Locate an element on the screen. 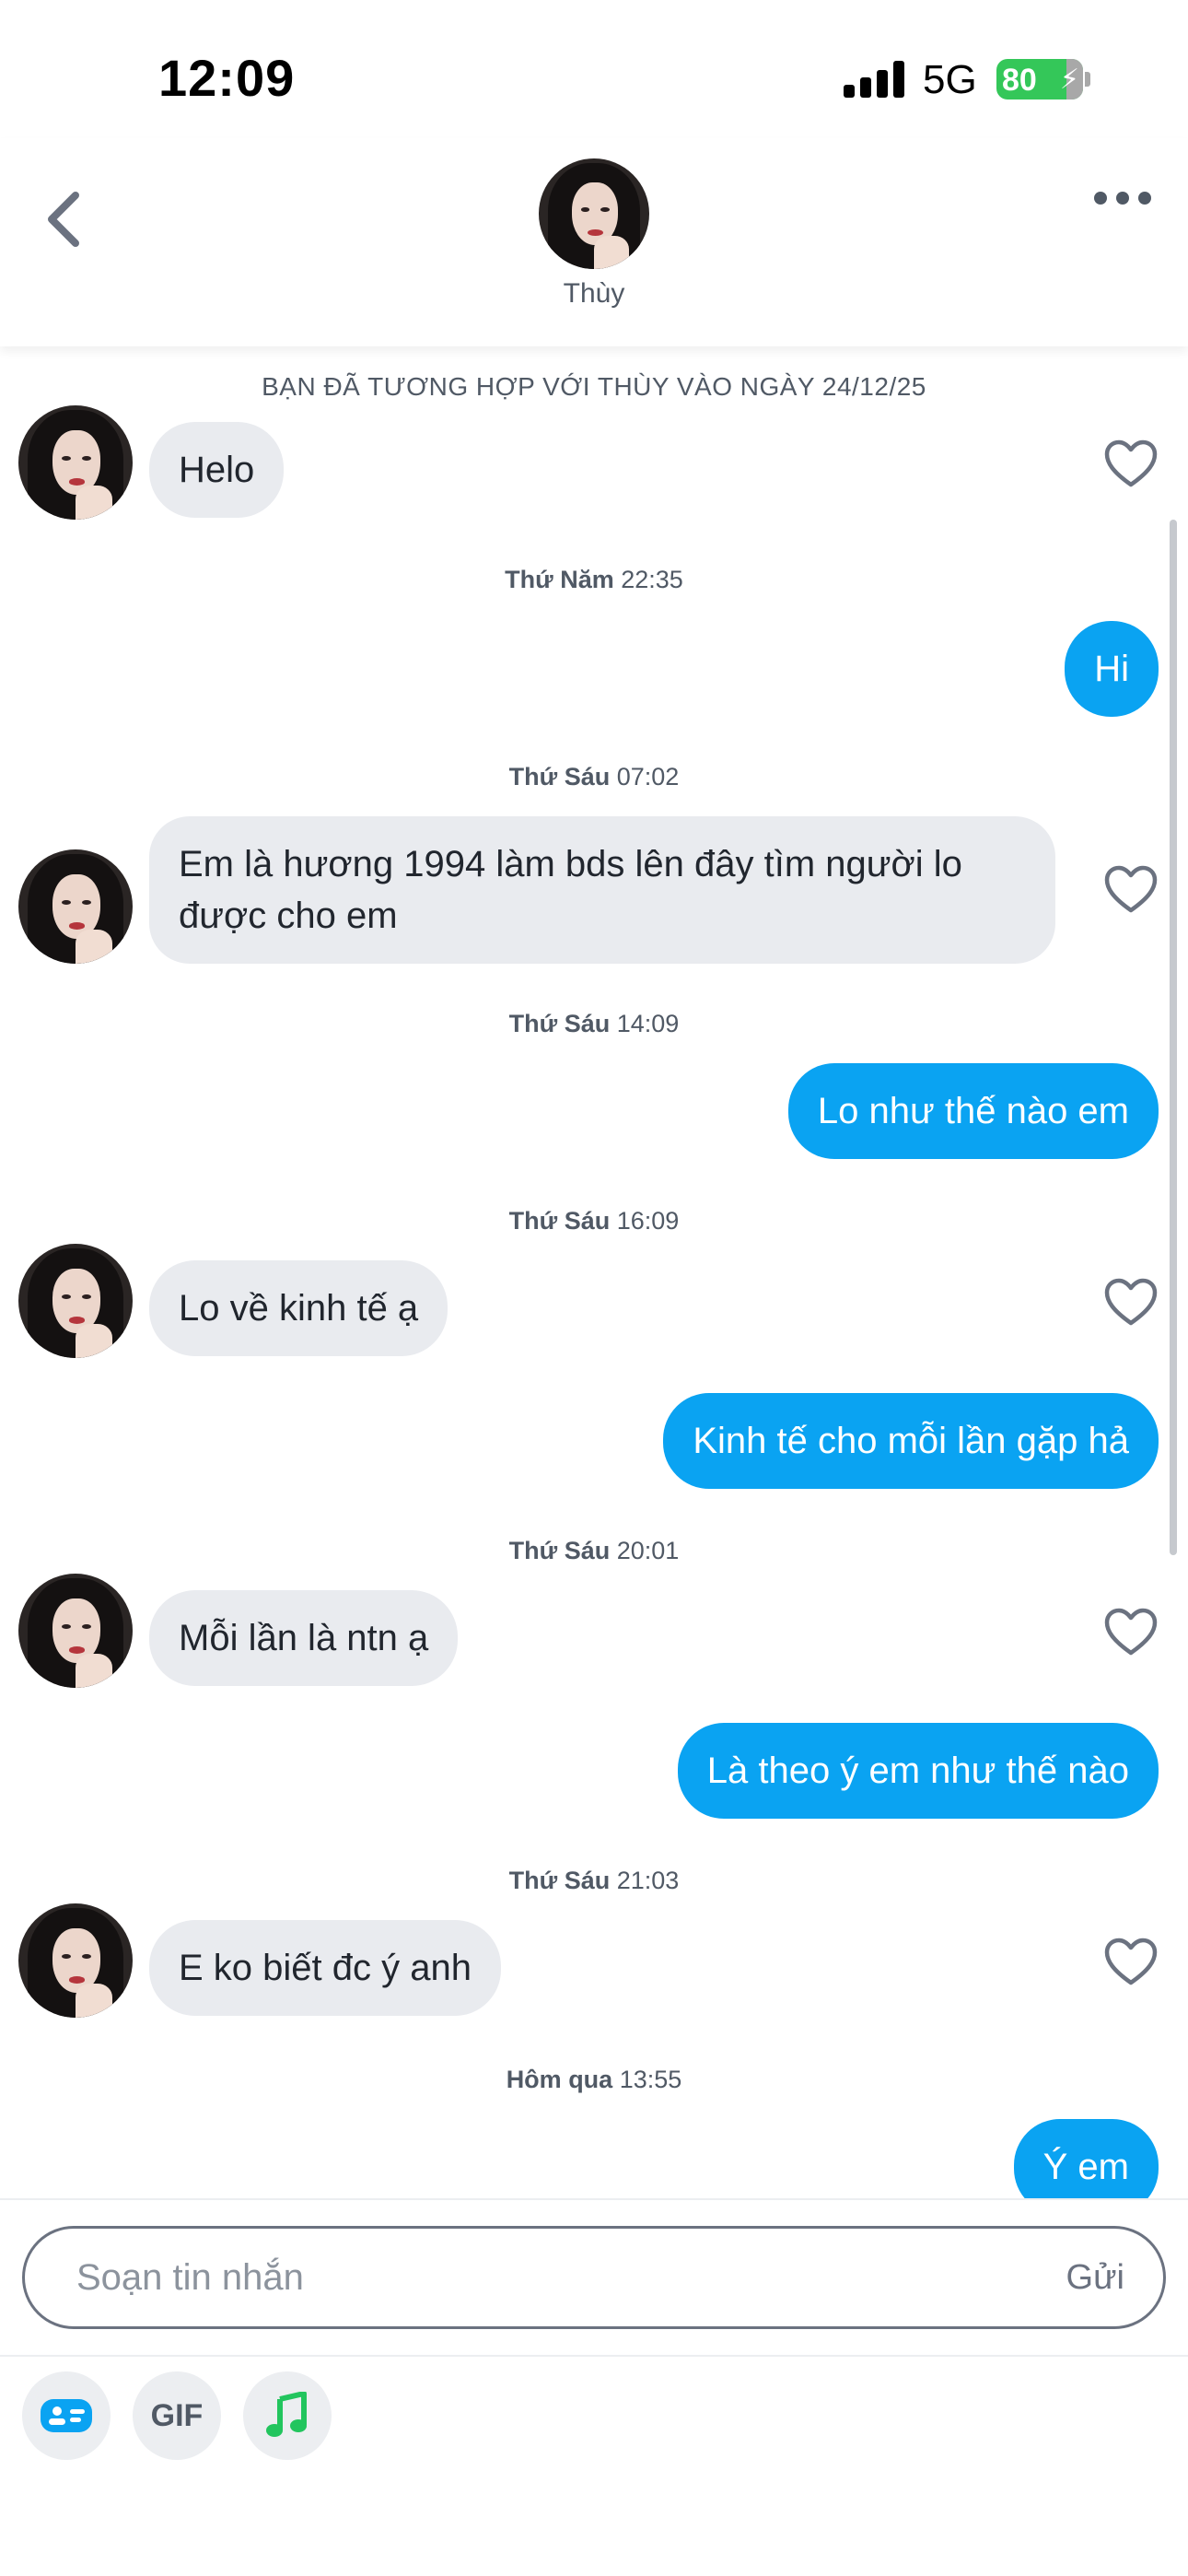 The width and height of the screenshot is (1188, 2576). timestamp: Thứ Sáu 16:09 is located at coordinates (594, 1221).